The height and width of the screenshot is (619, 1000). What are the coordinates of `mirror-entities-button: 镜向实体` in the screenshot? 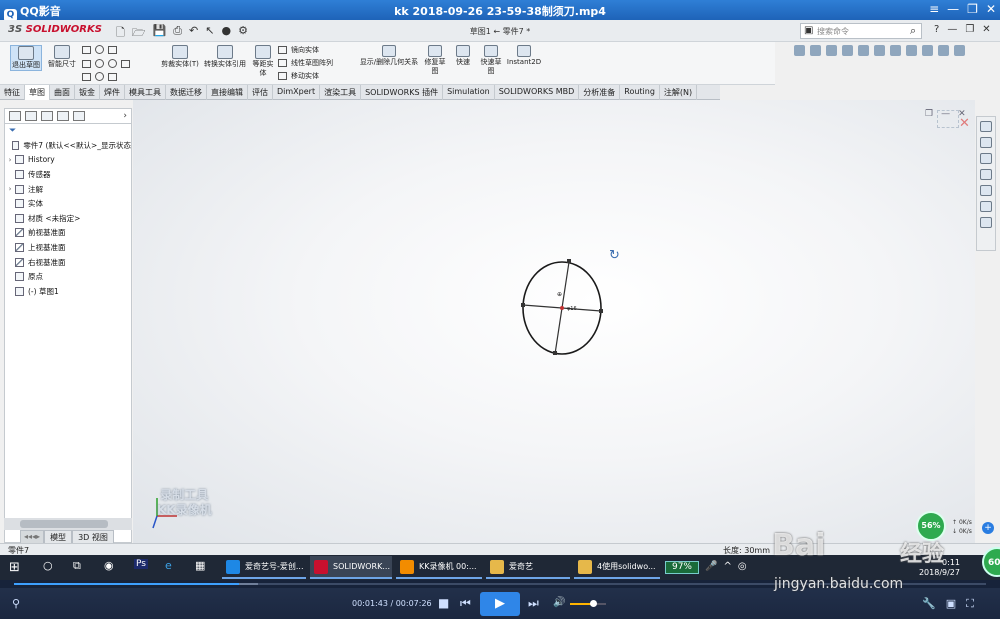 It's located at (298, 50).